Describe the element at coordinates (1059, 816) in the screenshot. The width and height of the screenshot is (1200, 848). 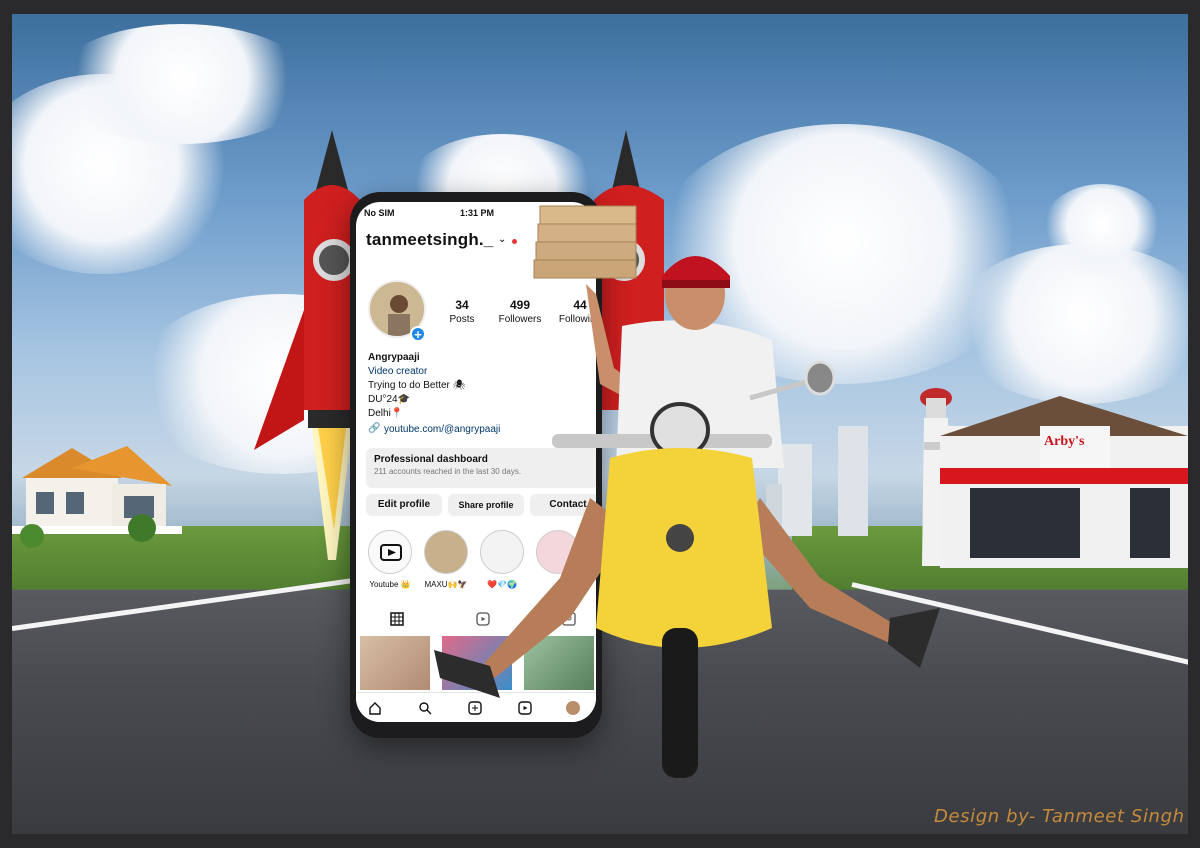
I see `designer-credit: Design by- Tanmeet Singh` at that location.